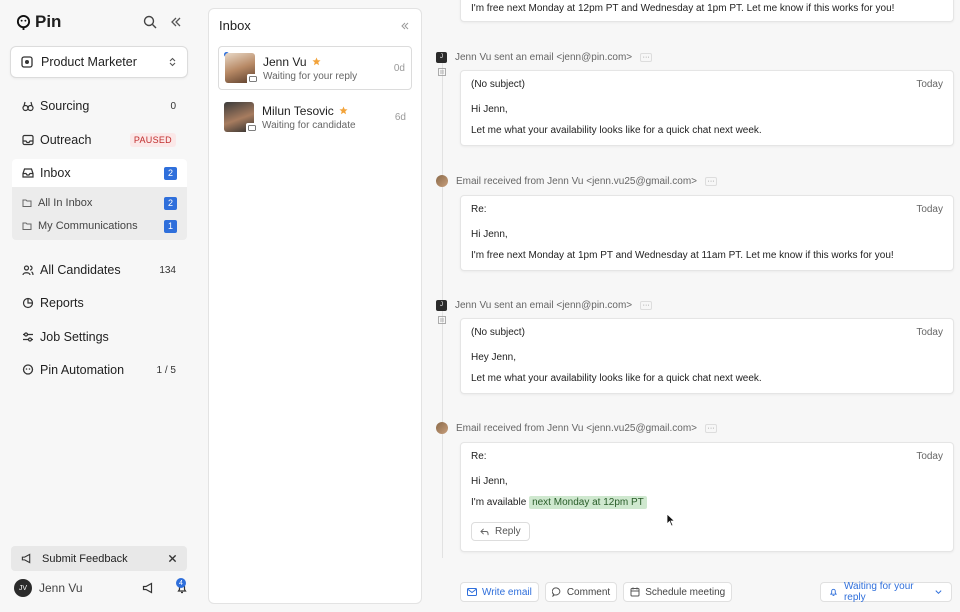  What do you see at coordinates (99, 62) in the screenshot?
I see `role-selector: Product Marketer` at bounding box center [99, 62].